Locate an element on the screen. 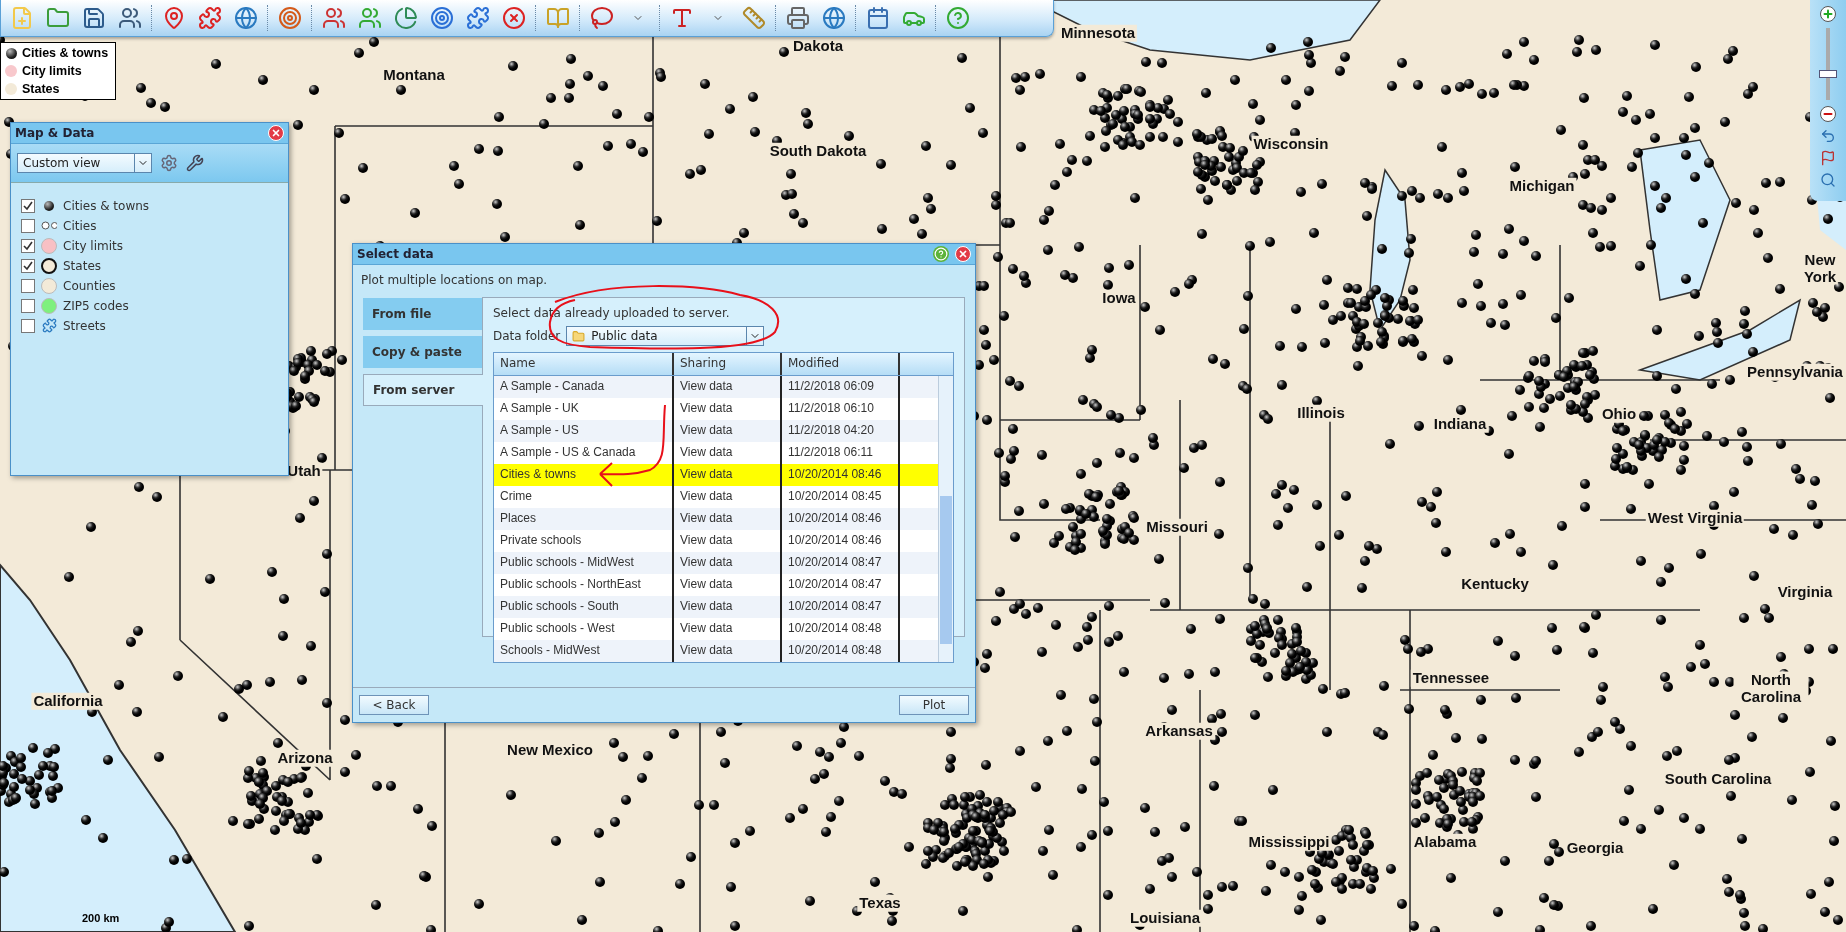 Image resolution: width=1846 pixels, height=932 pixels. dialog-description: Plot multiple locations on map. is located at coordinates (455, 280).